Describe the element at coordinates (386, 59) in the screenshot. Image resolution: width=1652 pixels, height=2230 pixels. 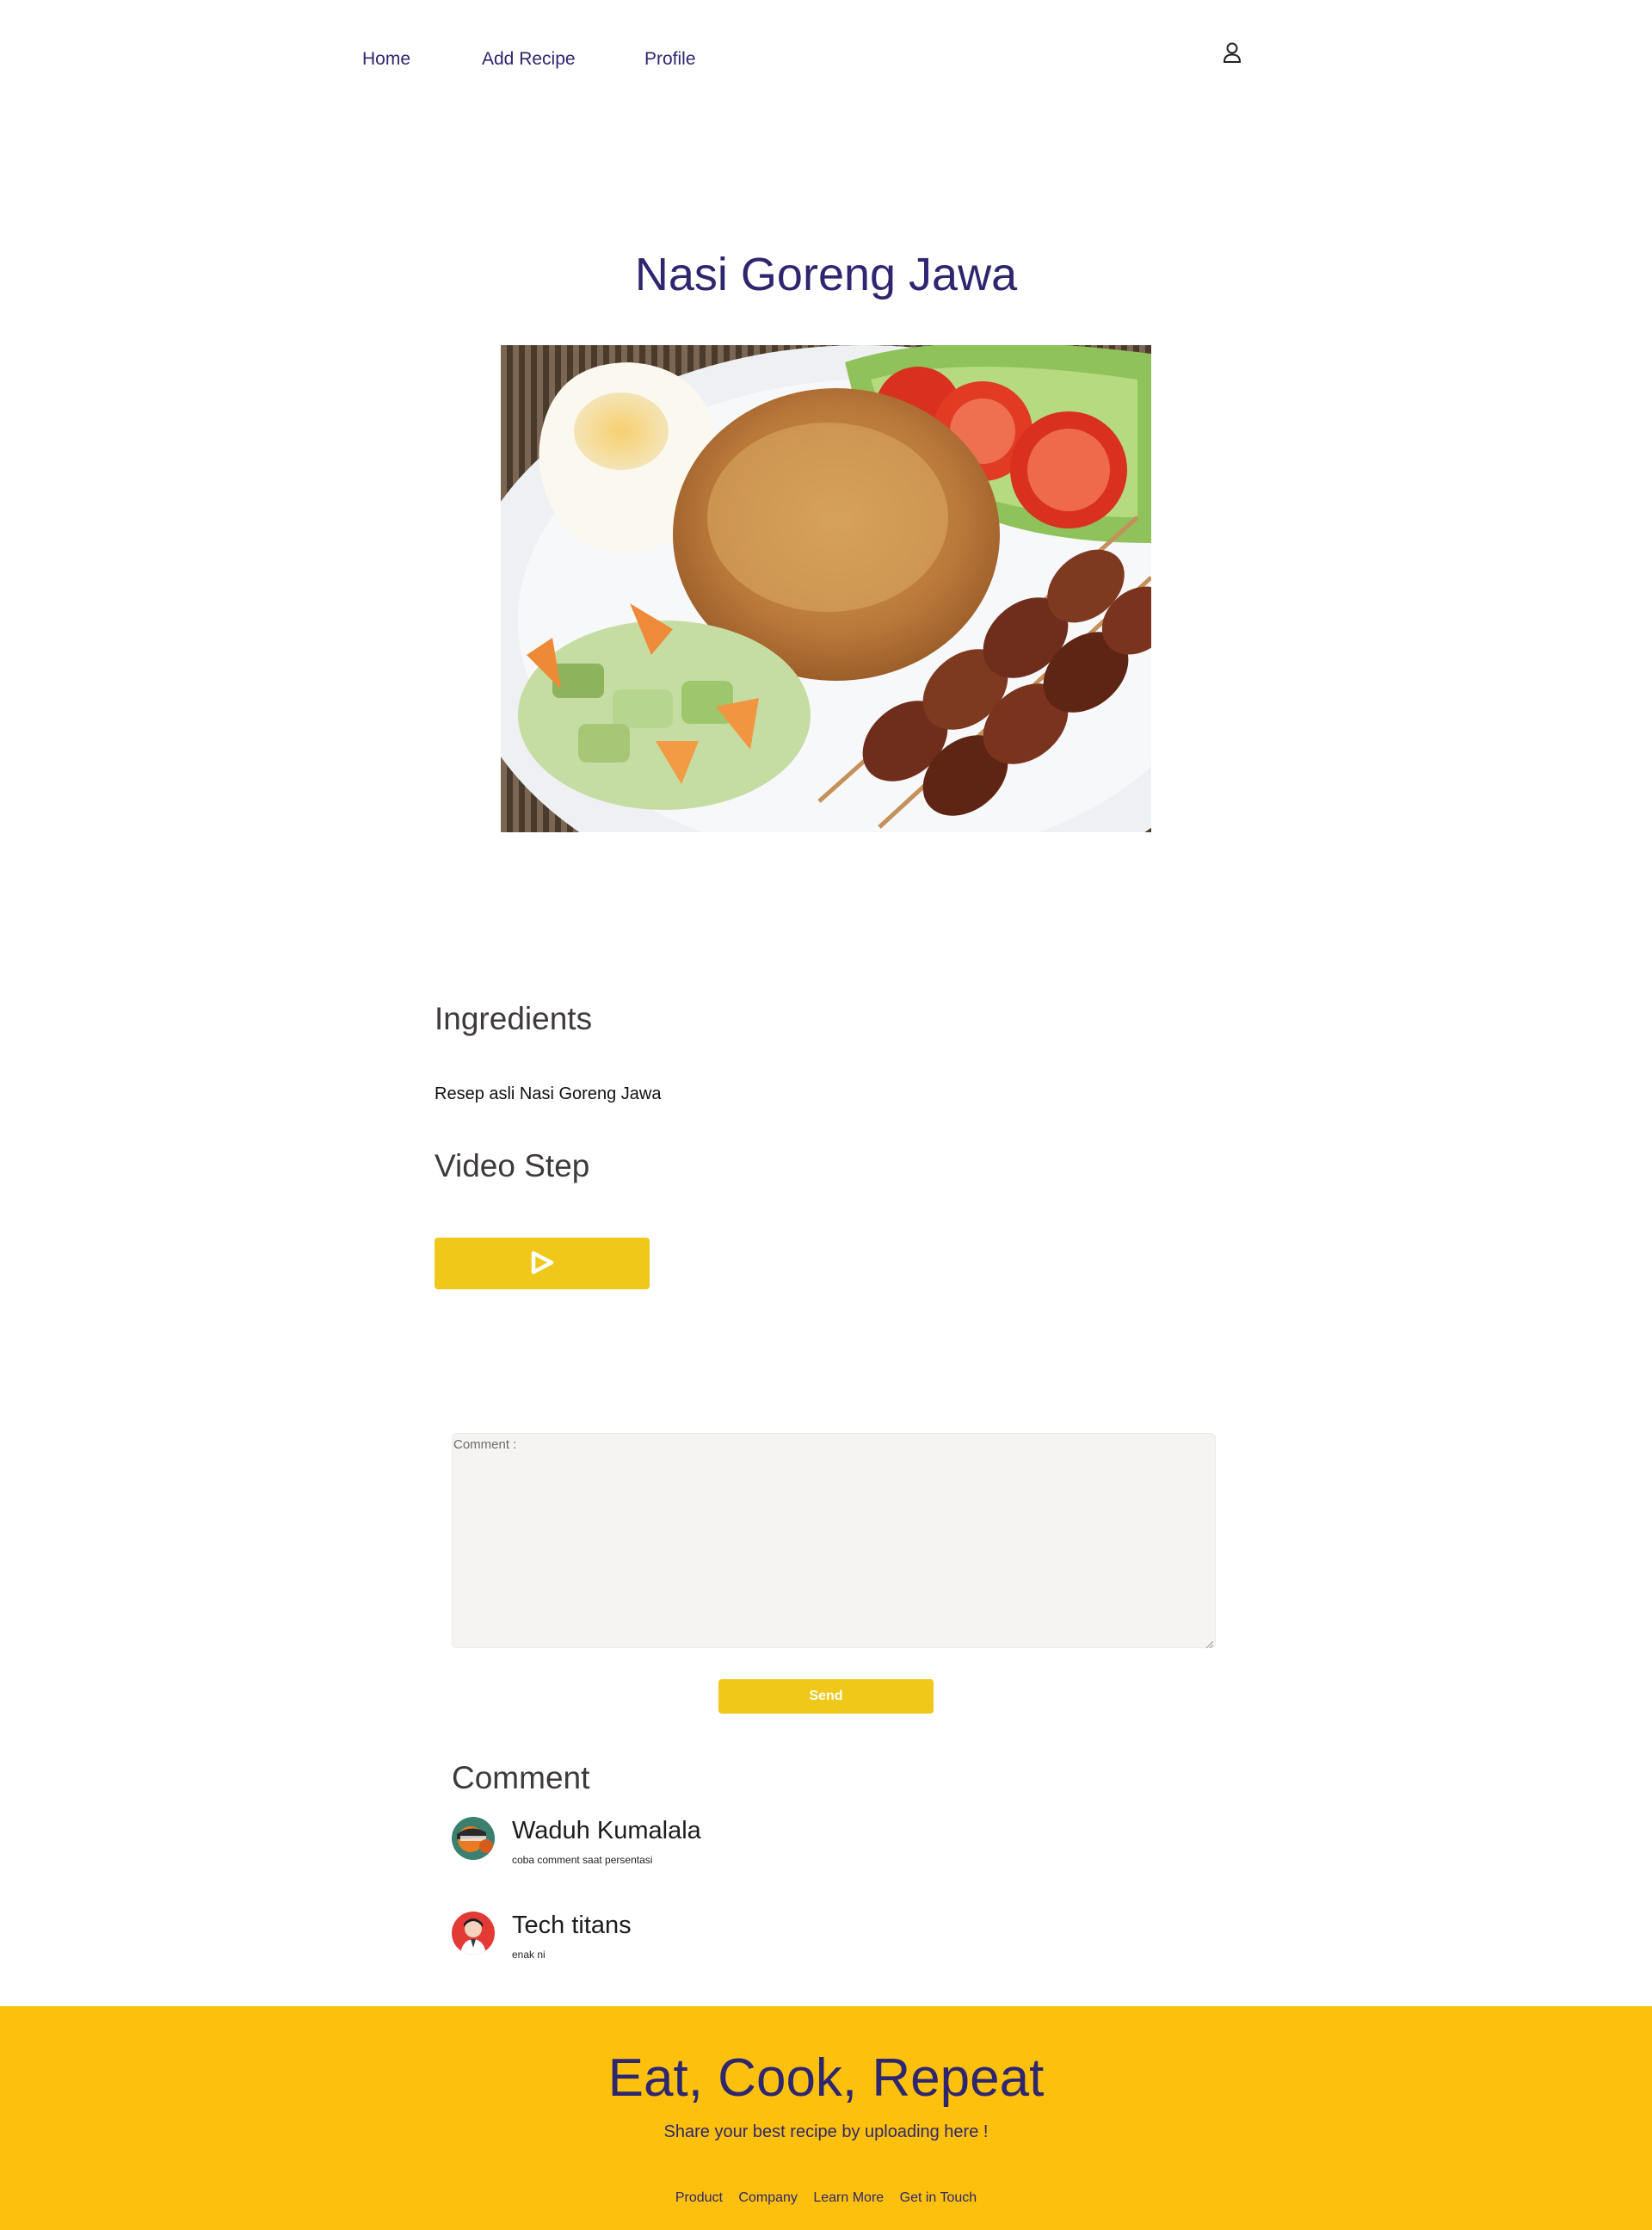
I see `nav-link-home: Home` at that location.